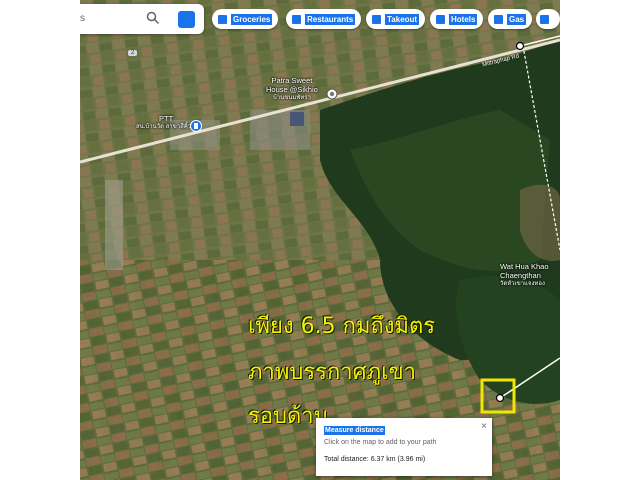 This screenshot has width=640, height=480. What do you see at coordinates (291, 98) in the screenshot?
I see `place-subtitle: บ้านขนมพัทรา` at bounding box center [291, 98].